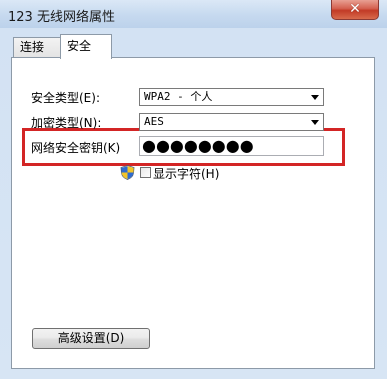  I want to click on advanced-settings-button: 高级设置(D), so click(91, 338).